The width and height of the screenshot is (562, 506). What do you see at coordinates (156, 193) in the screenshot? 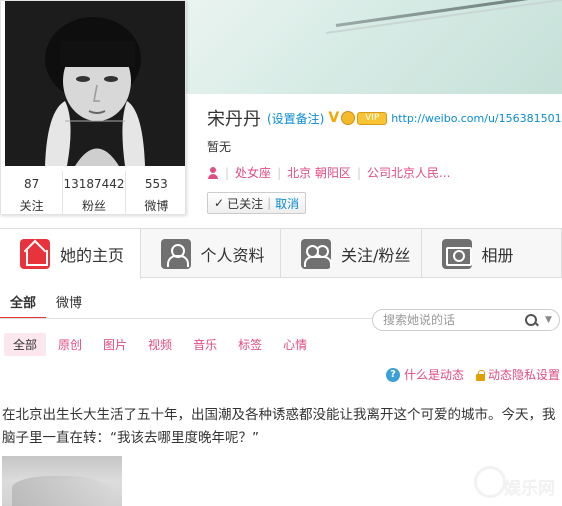
I see `stat-weibo: 553 微博` at bounding box center [156, 193].